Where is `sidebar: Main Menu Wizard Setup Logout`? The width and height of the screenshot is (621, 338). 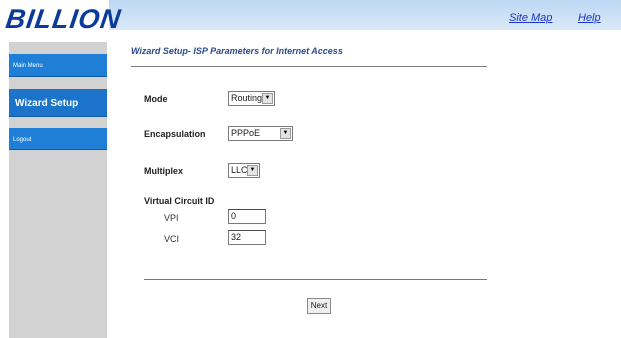 sidebar: Main Menu Wizard Setup Logout is located at coordinates (58, 190).